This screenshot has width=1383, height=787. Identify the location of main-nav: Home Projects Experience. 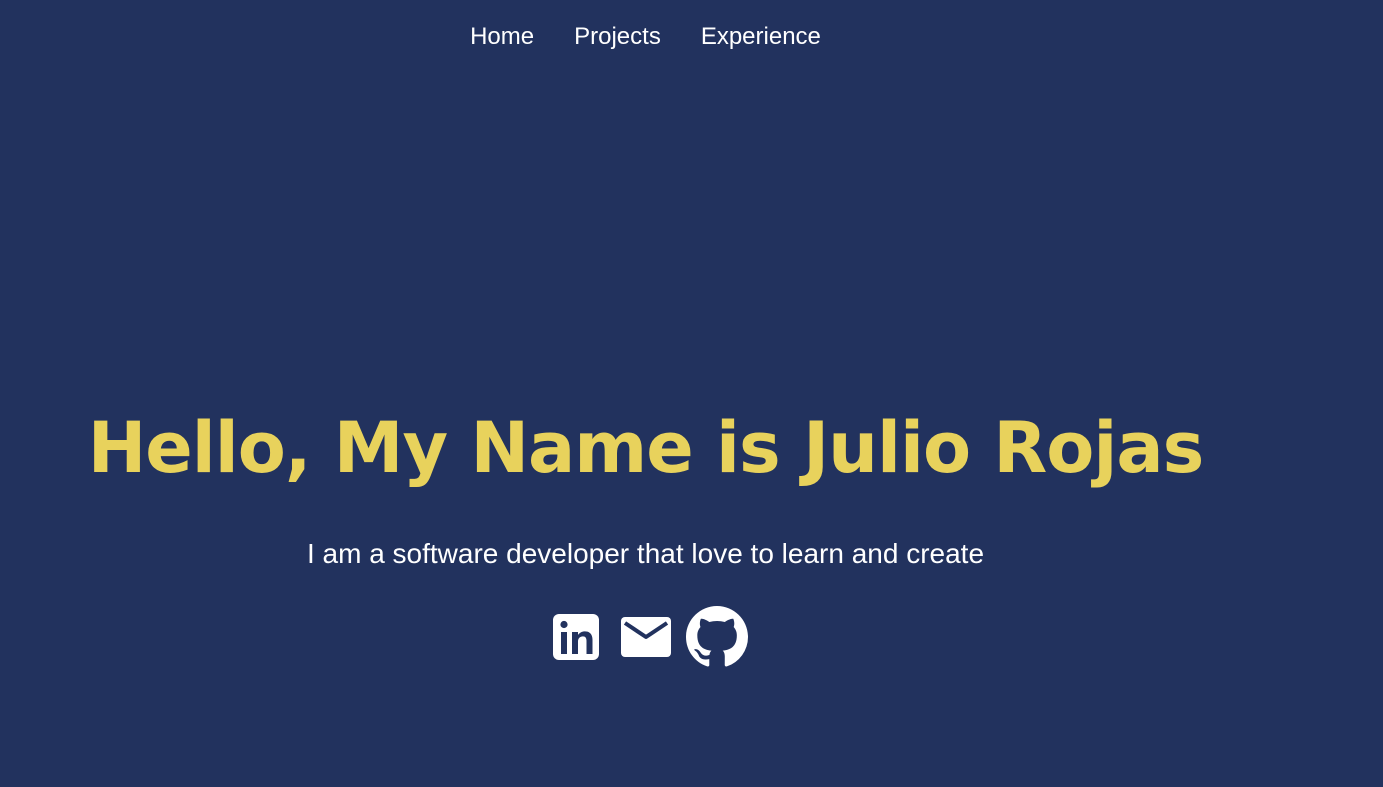
(645, 37).